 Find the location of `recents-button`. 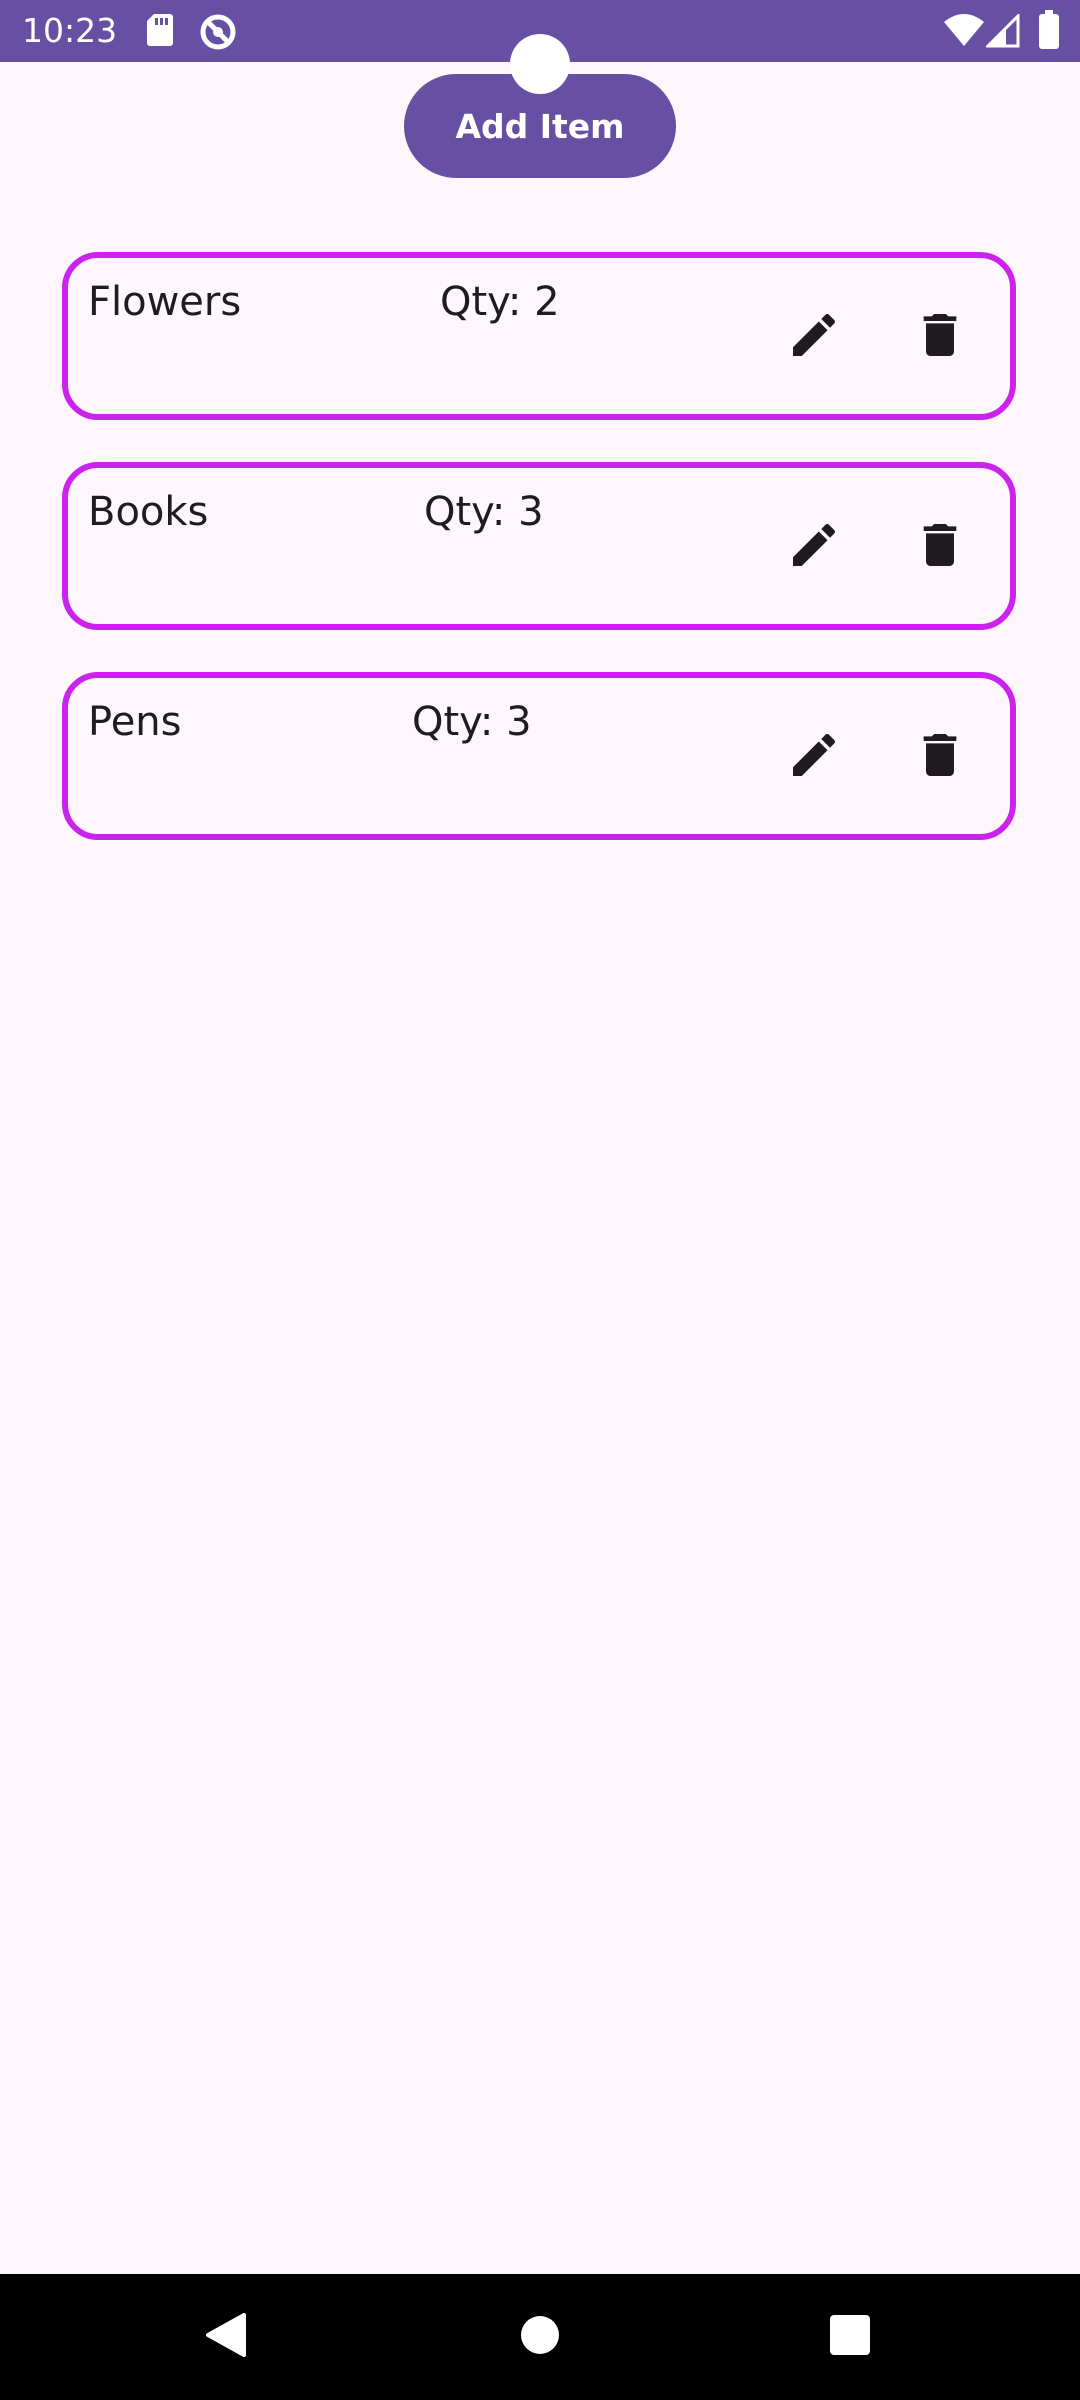

recents-button is located at coordinates (850, 2337).